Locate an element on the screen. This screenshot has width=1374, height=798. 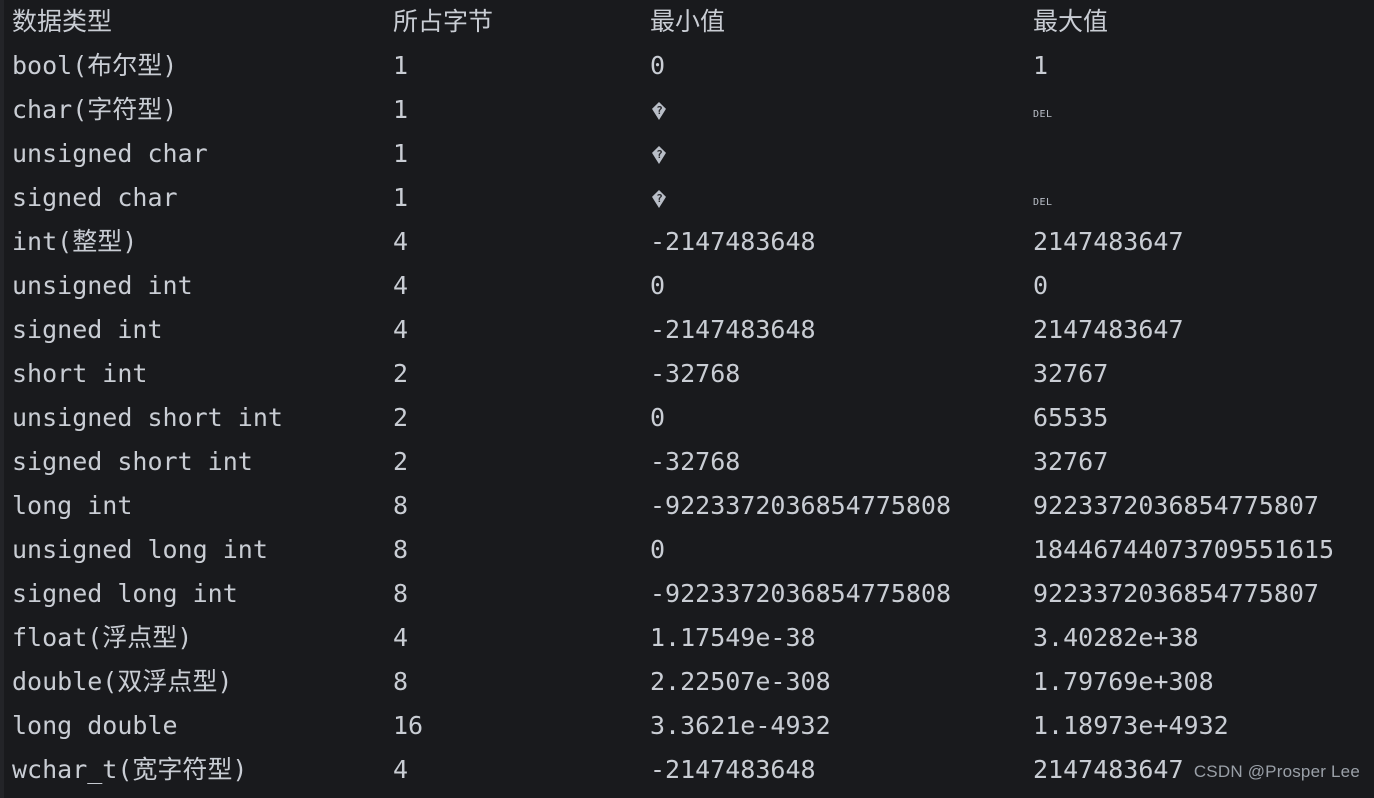
table-row: short int 2 -32768 32767 is located at coordinates (687, 374).